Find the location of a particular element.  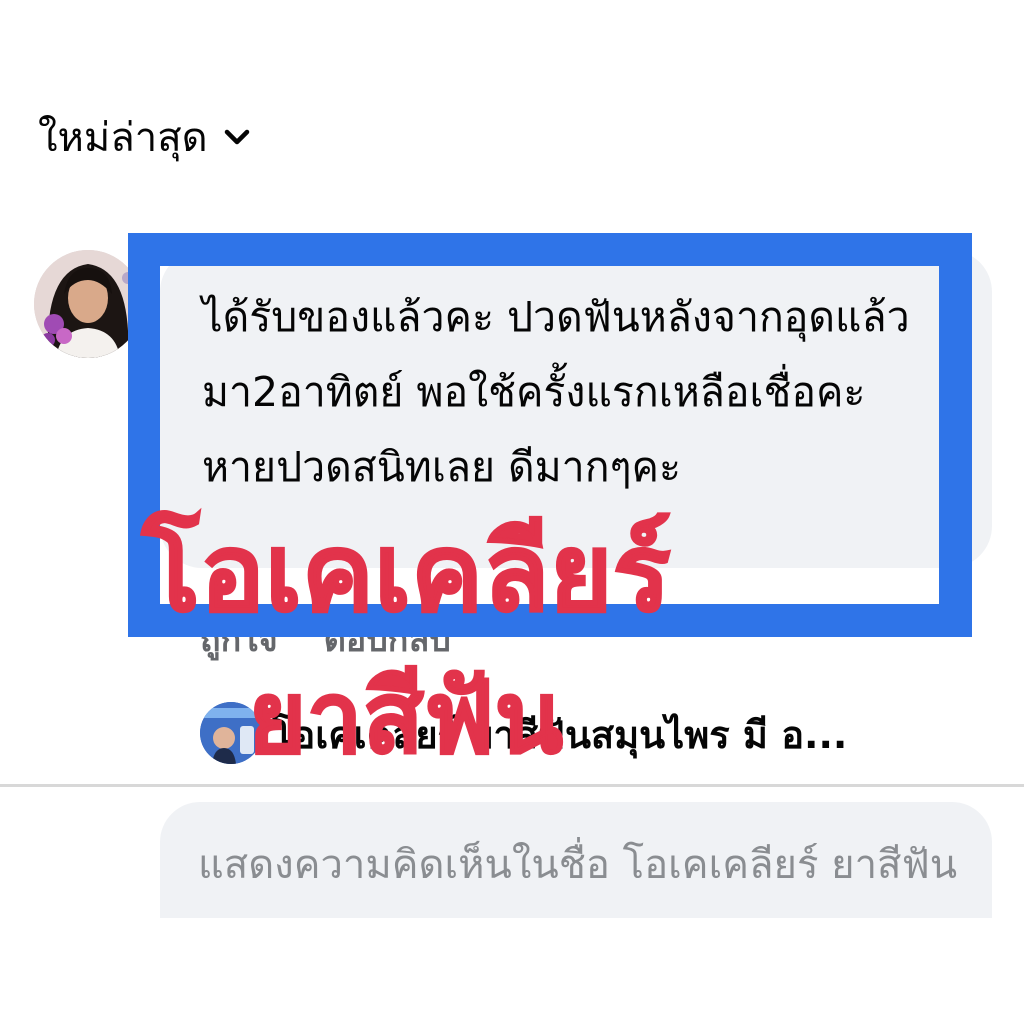

chevron-down-icon is located at coordinates (237, 138).